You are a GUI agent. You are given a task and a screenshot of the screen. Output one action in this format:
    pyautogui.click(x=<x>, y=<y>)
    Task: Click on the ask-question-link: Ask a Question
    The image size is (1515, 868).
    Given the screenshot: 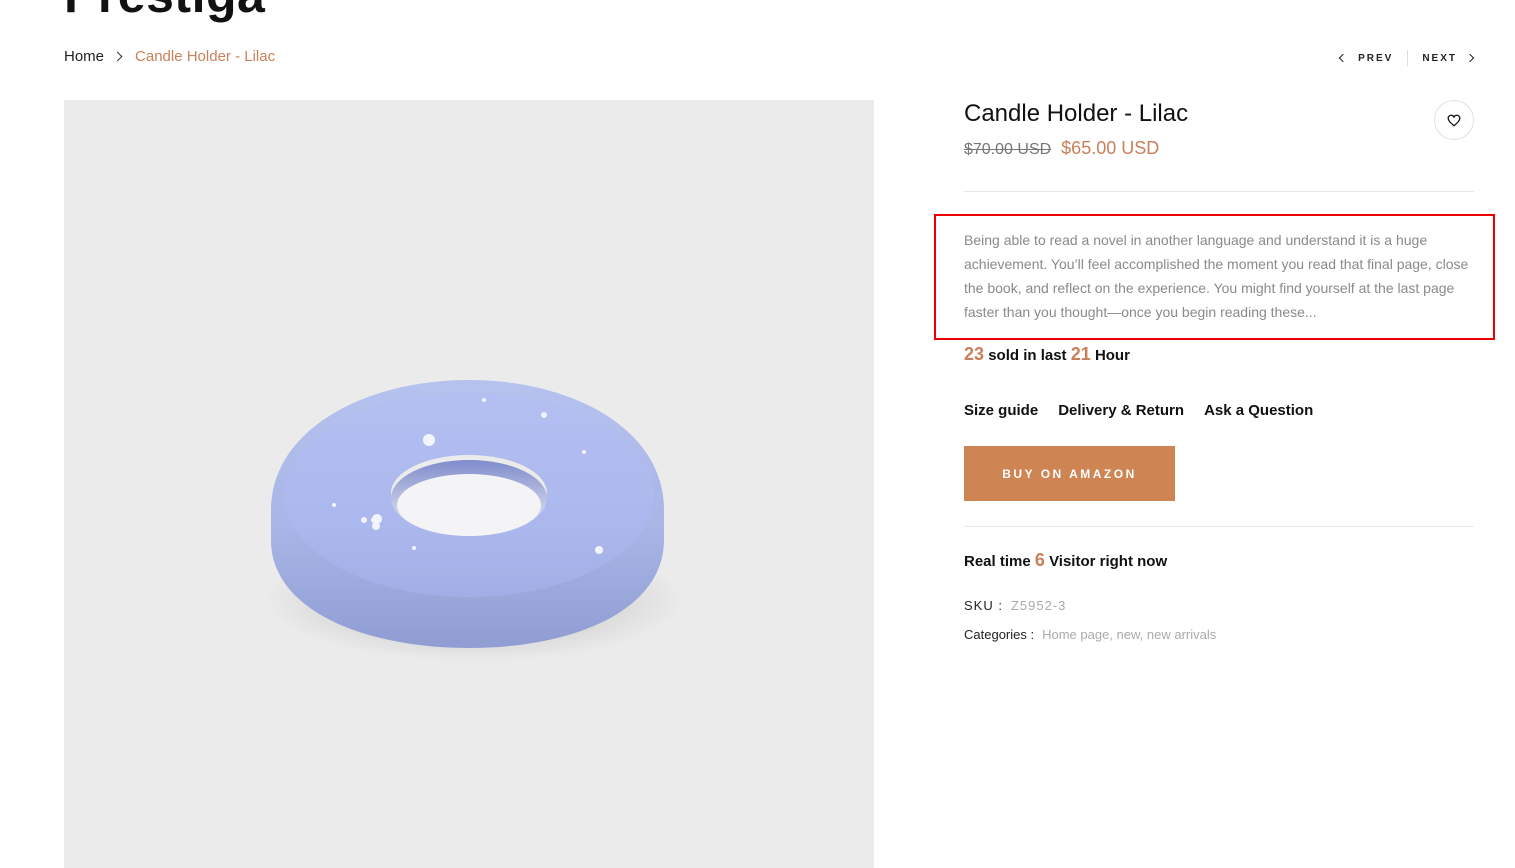 What is the action you would take?
    pyautogui.click(x=1258, y=410)
    